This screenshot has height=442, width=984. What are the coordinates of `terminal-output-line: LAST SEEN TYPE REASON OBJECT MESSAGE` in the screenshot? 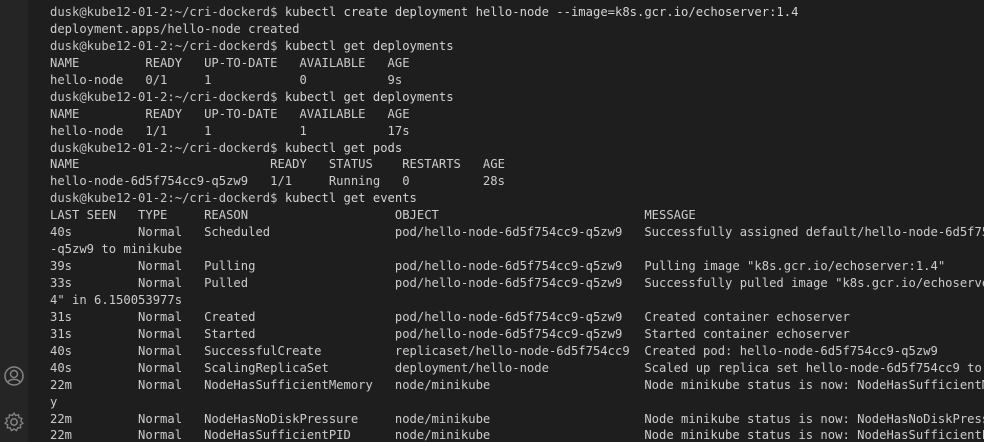 It's located at (373, 215).